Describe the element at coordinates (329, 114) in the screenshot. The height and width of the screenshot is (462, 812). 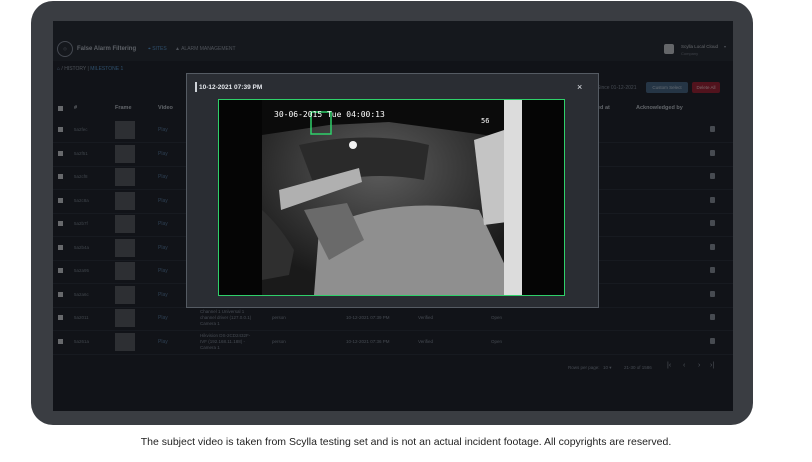
I see `video-timestamp: 30-06-2015 Tue 04:00:13` at that location.